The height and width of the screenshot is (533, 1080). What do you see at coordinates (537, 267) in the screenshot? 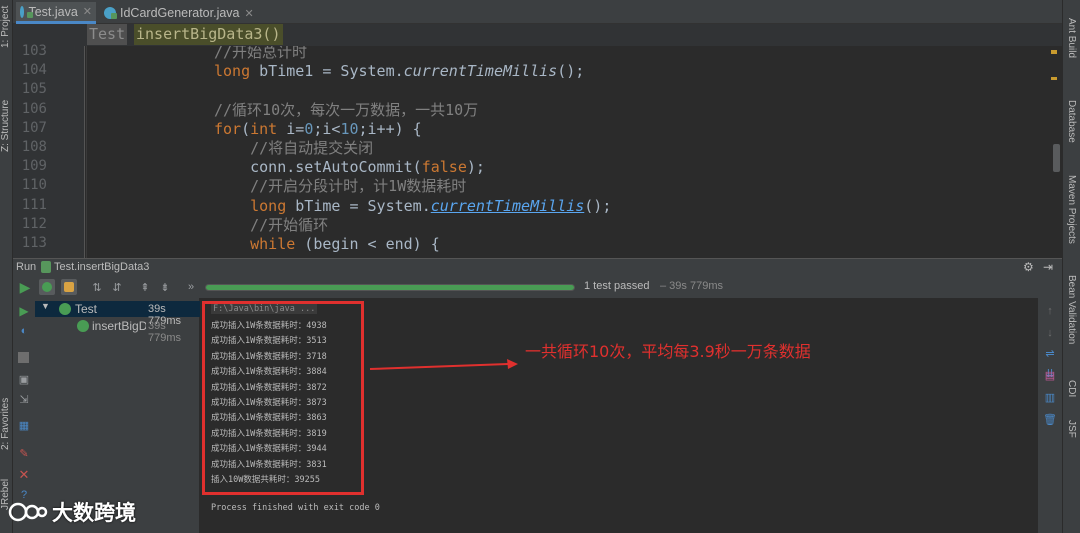
I see `run-panel-header: Run Test.insertBigData3 ⚙ ⇥` at bounding box center [537, 267].